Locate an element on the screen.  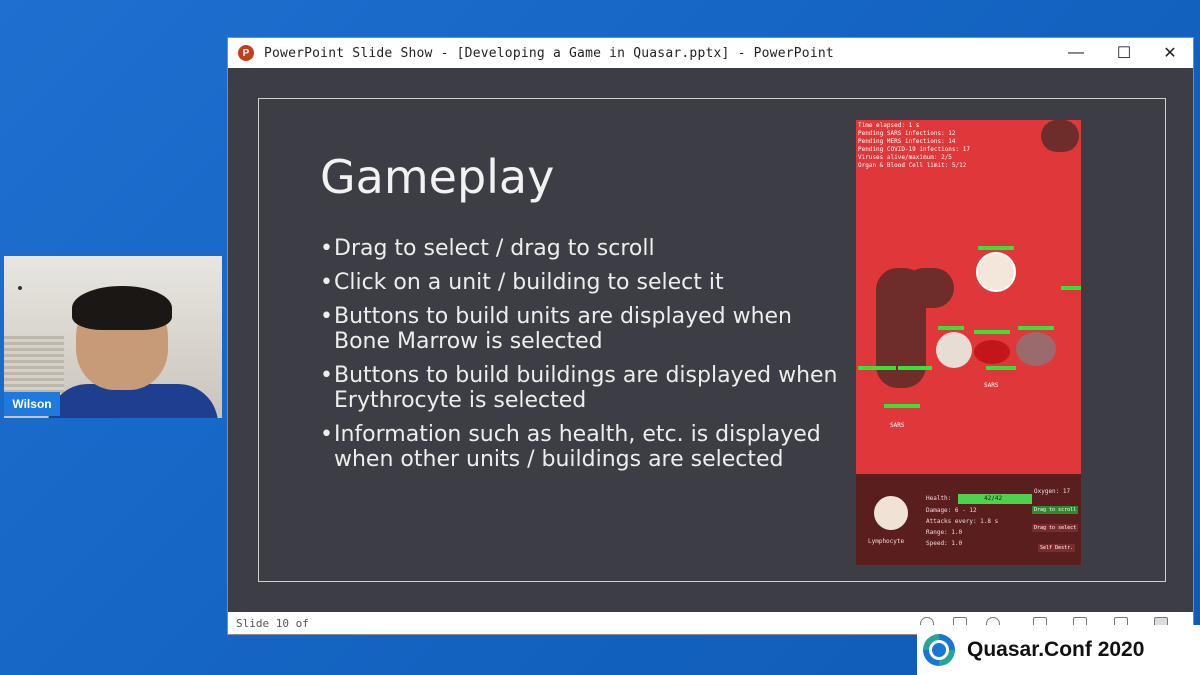
bullet-item: • Click on a unit / building to select it is located at coordinates (580, 282).